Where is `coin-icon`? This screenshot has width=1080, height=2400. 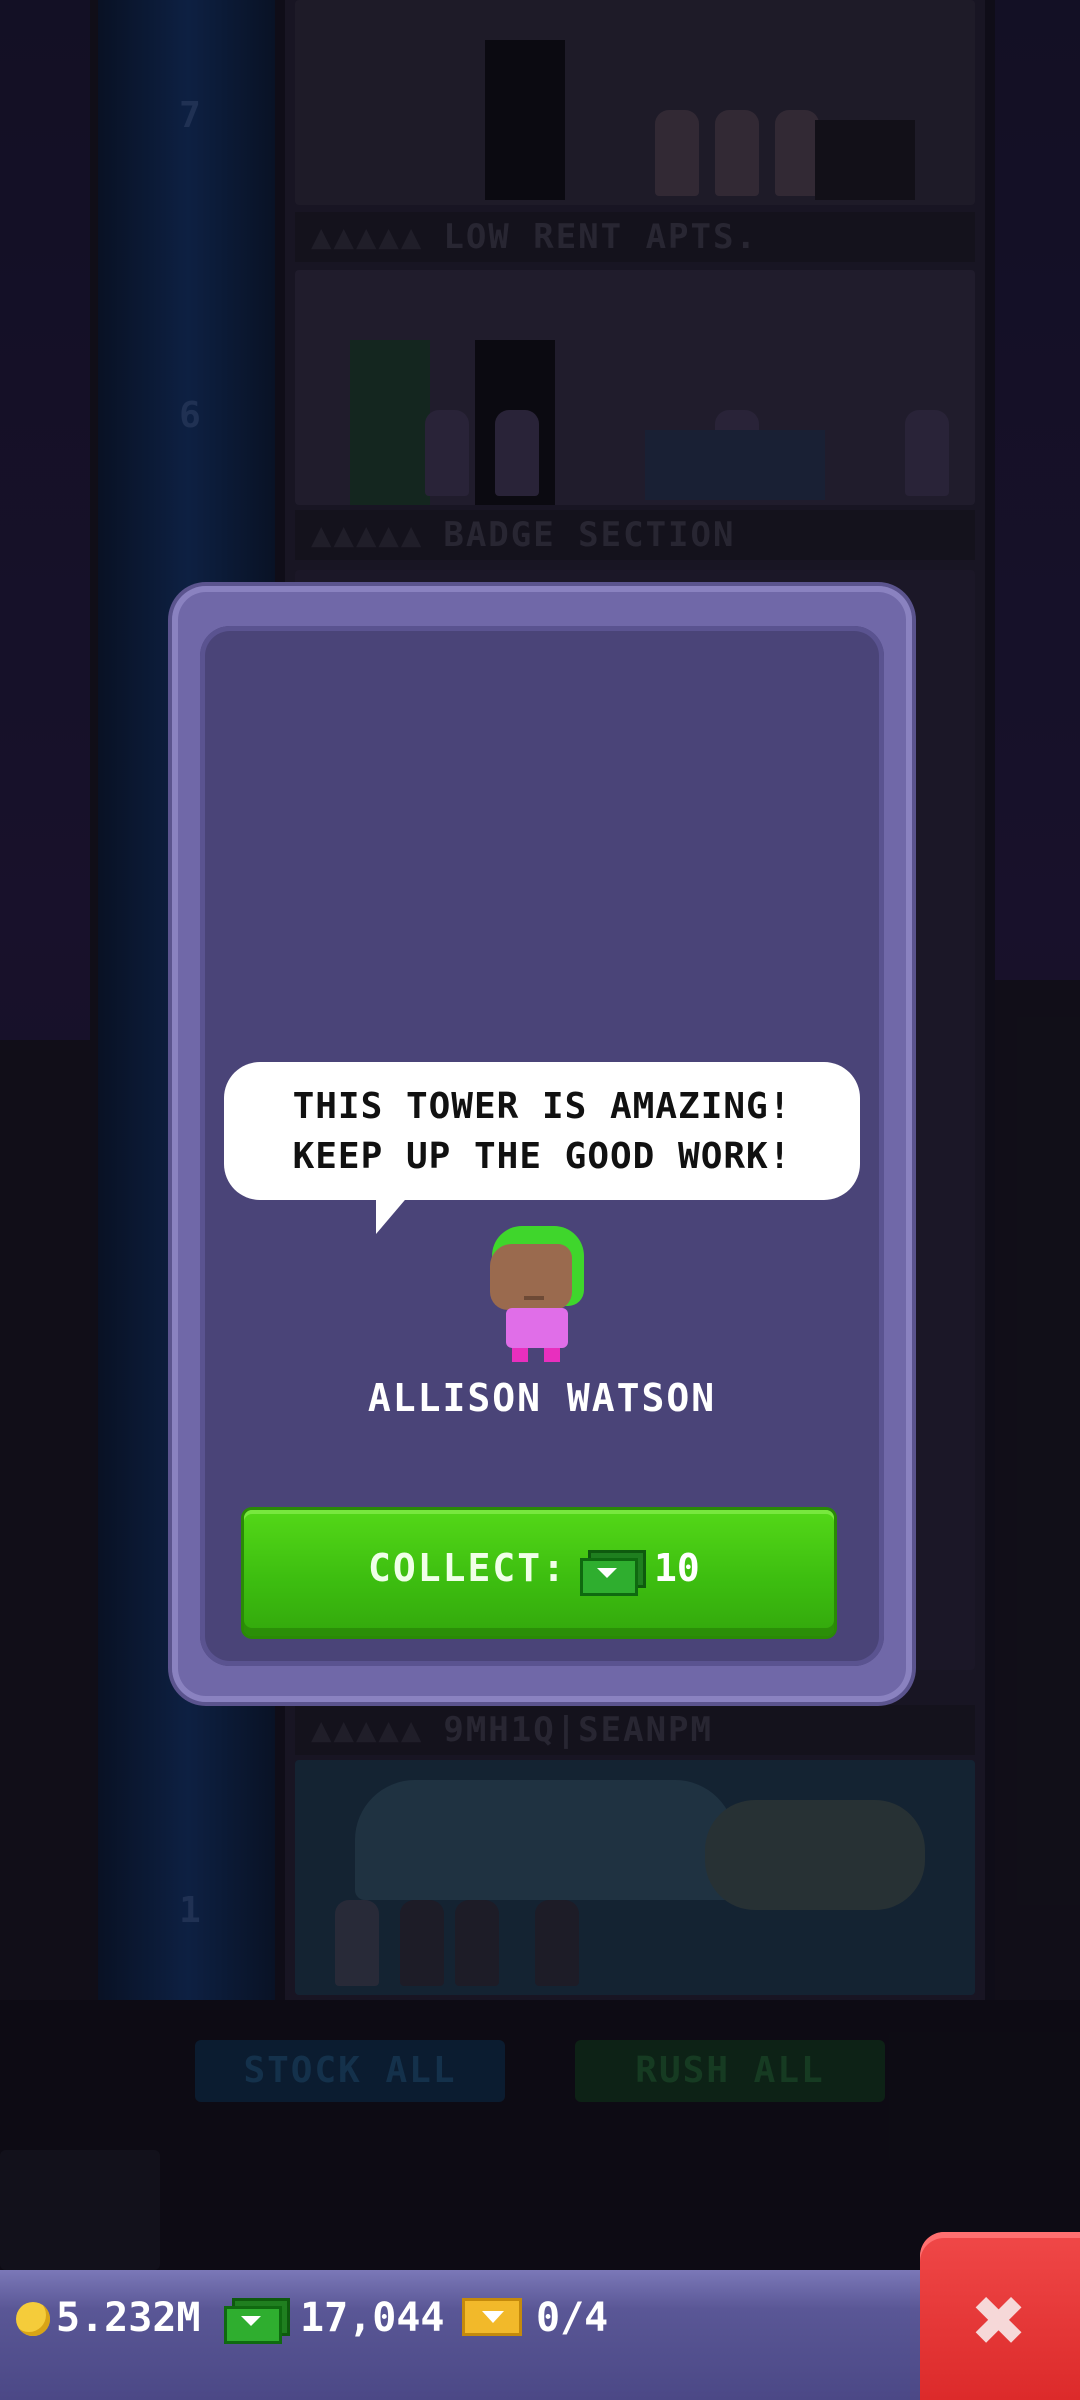
coin-icon is located at coordinates (33, 2319).